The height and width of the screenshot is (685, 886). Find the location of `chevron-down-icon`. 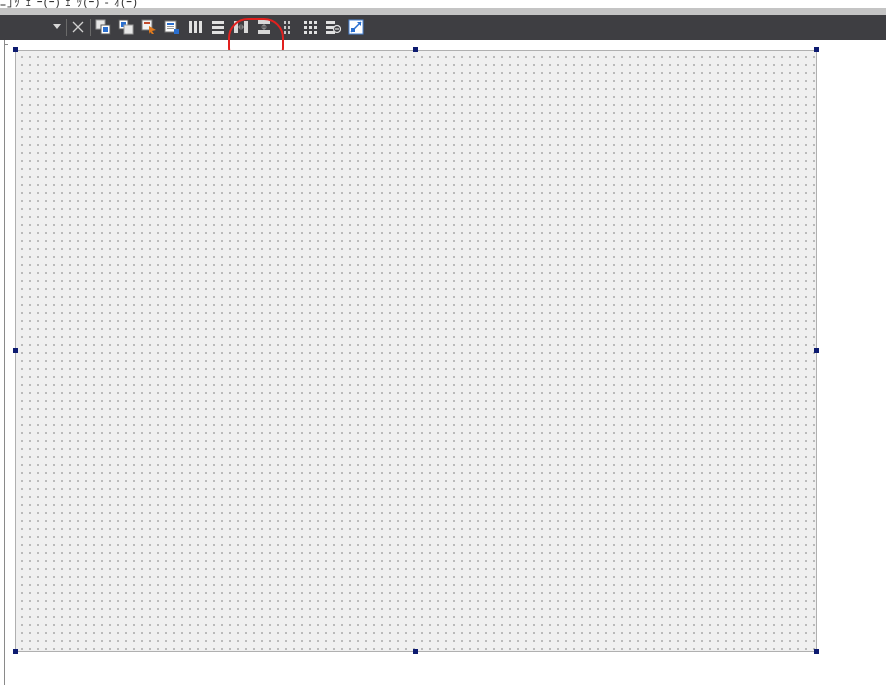

chevron-down-icon is located at coordinates (57, 26).